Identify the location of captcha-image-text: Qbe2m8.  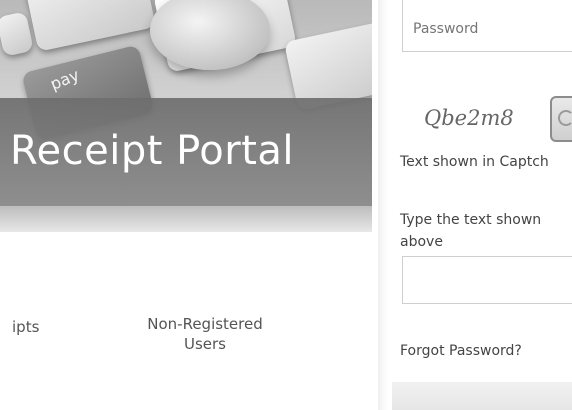
(469, 118).